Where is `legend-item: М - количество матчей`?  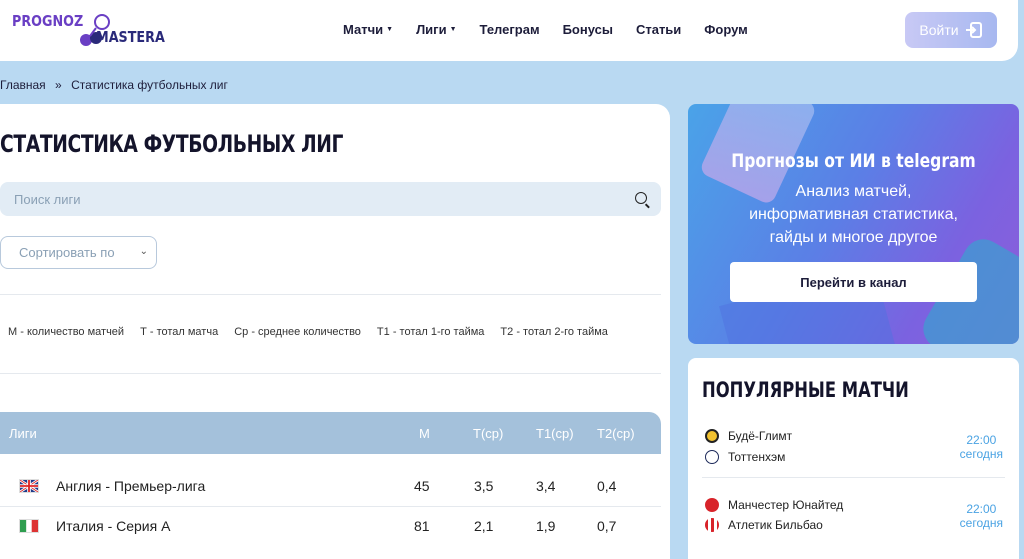
legend-item: М - количество матчей is located at coordinates (66, 332).